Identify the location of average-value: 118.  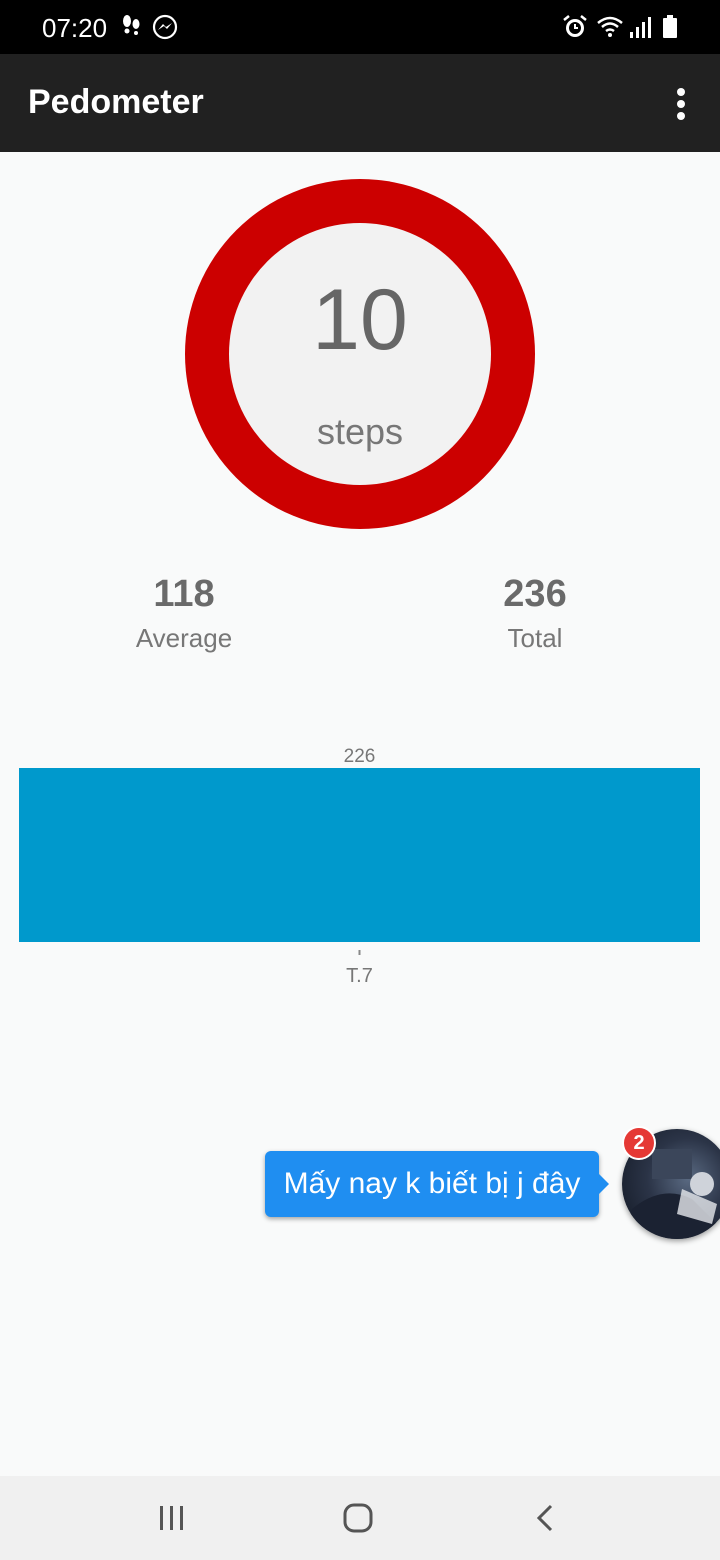
(184, 594).